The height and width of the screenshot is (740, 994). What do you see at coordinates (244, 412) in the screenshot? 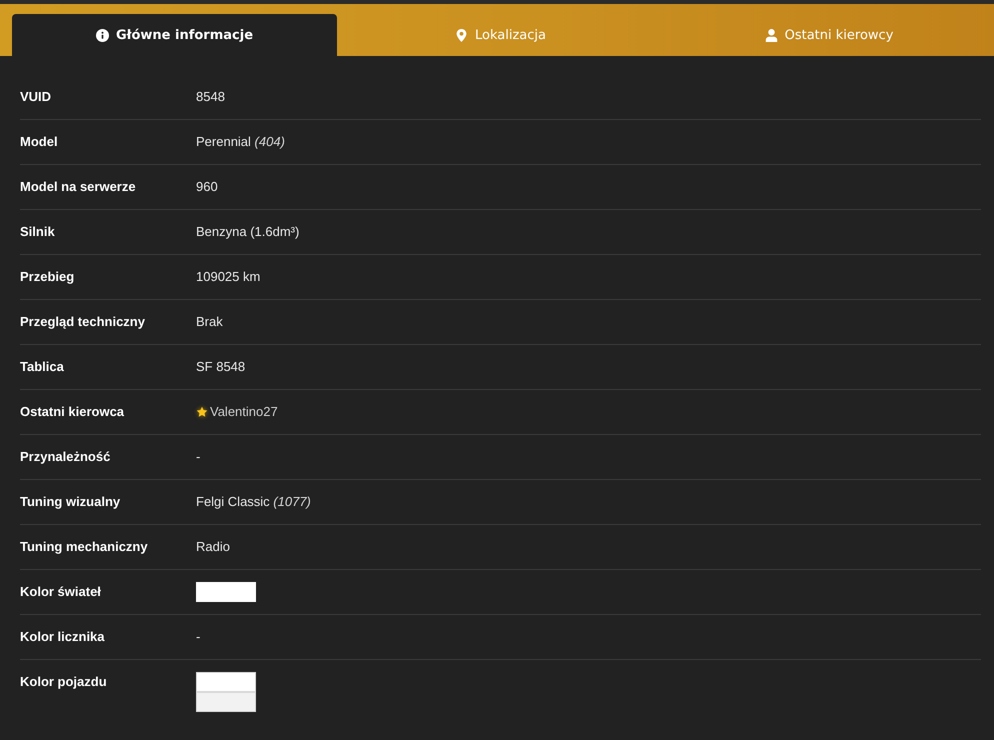
I see `driver-link: Valentino27` at bounding box center [244, 412].